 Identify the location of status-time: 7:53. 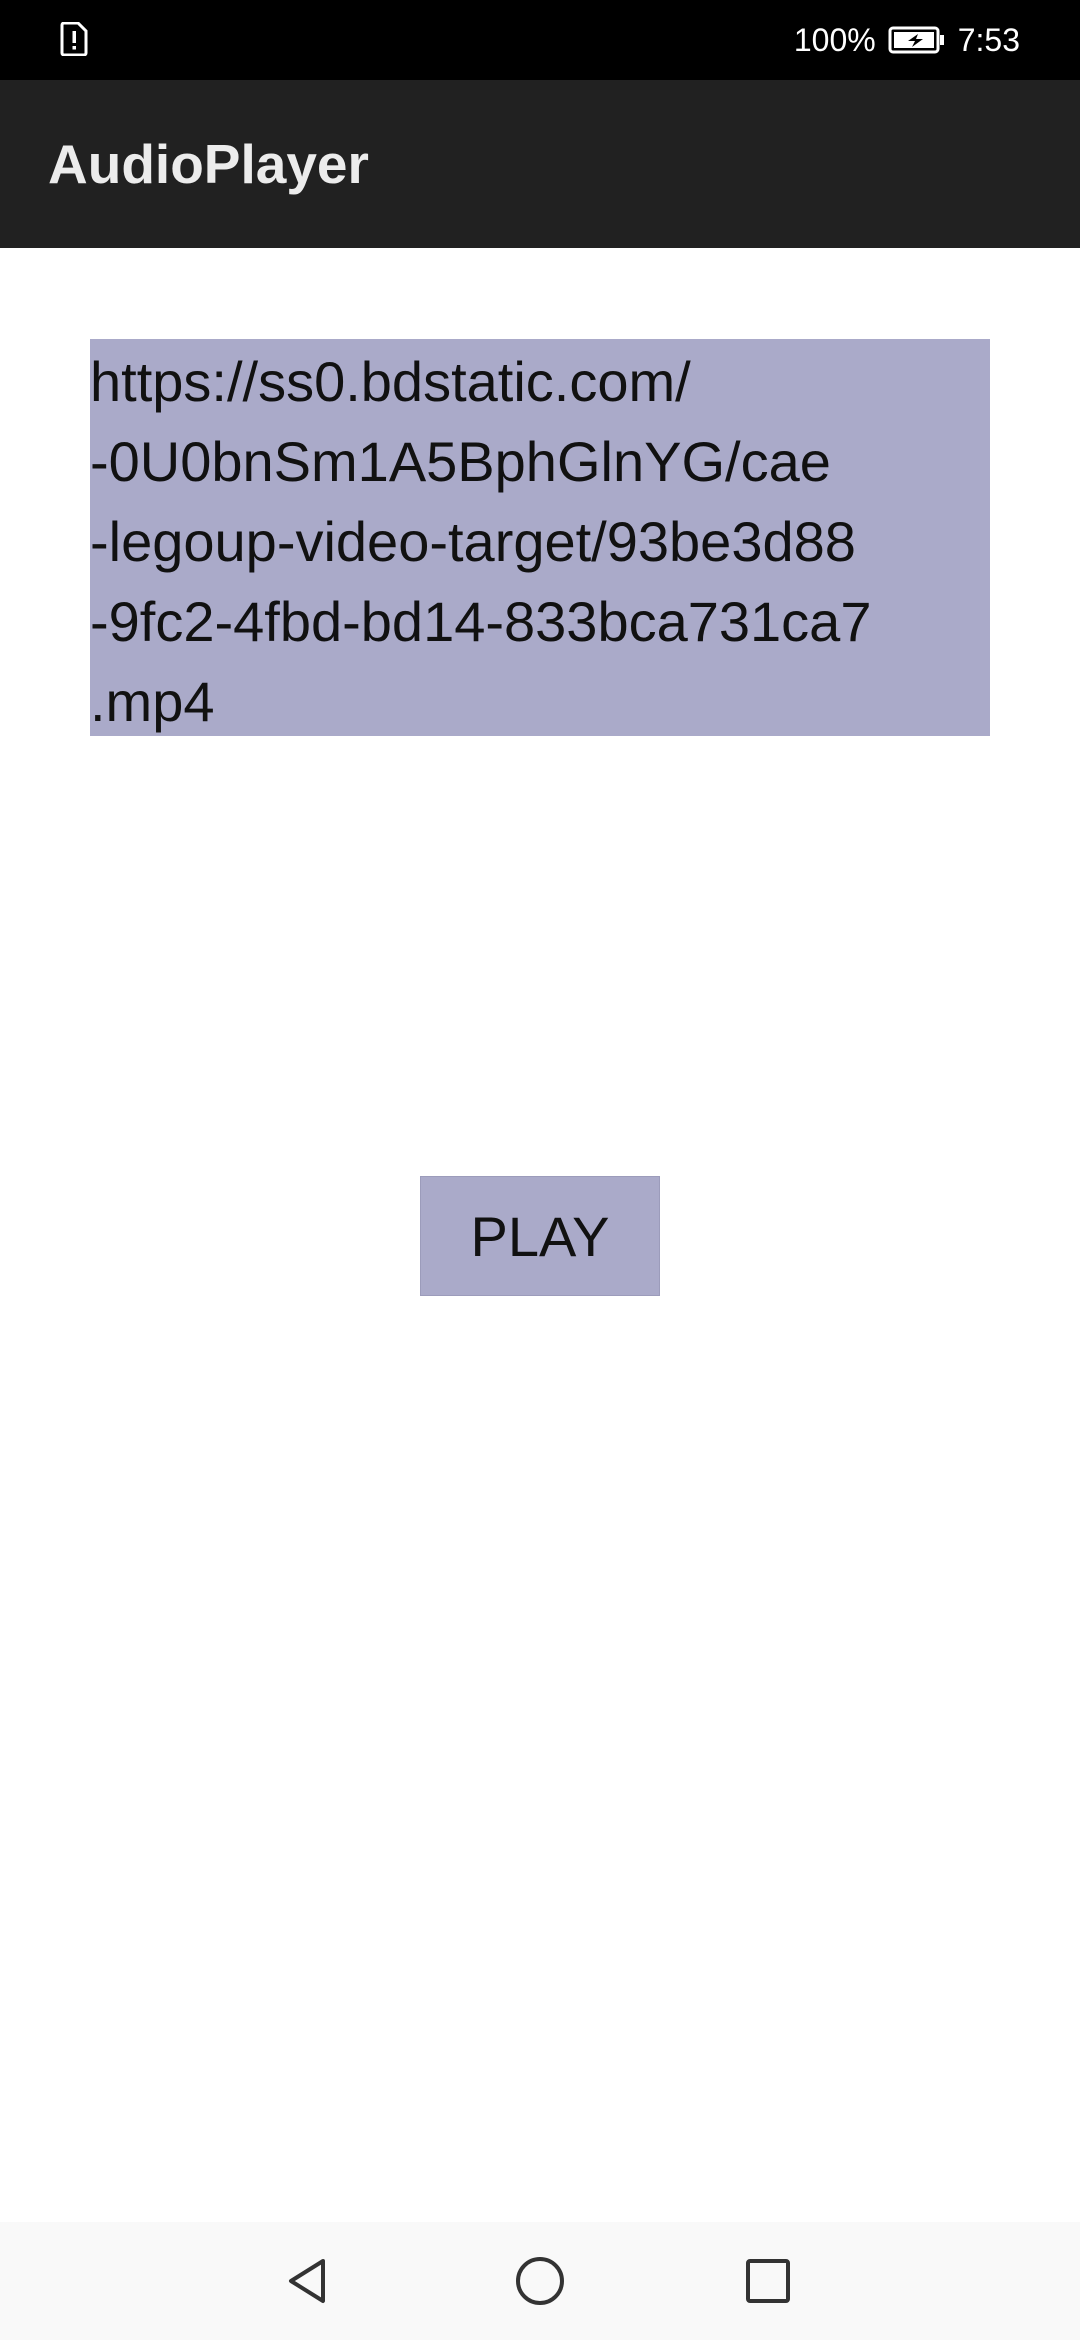
(988, 39).